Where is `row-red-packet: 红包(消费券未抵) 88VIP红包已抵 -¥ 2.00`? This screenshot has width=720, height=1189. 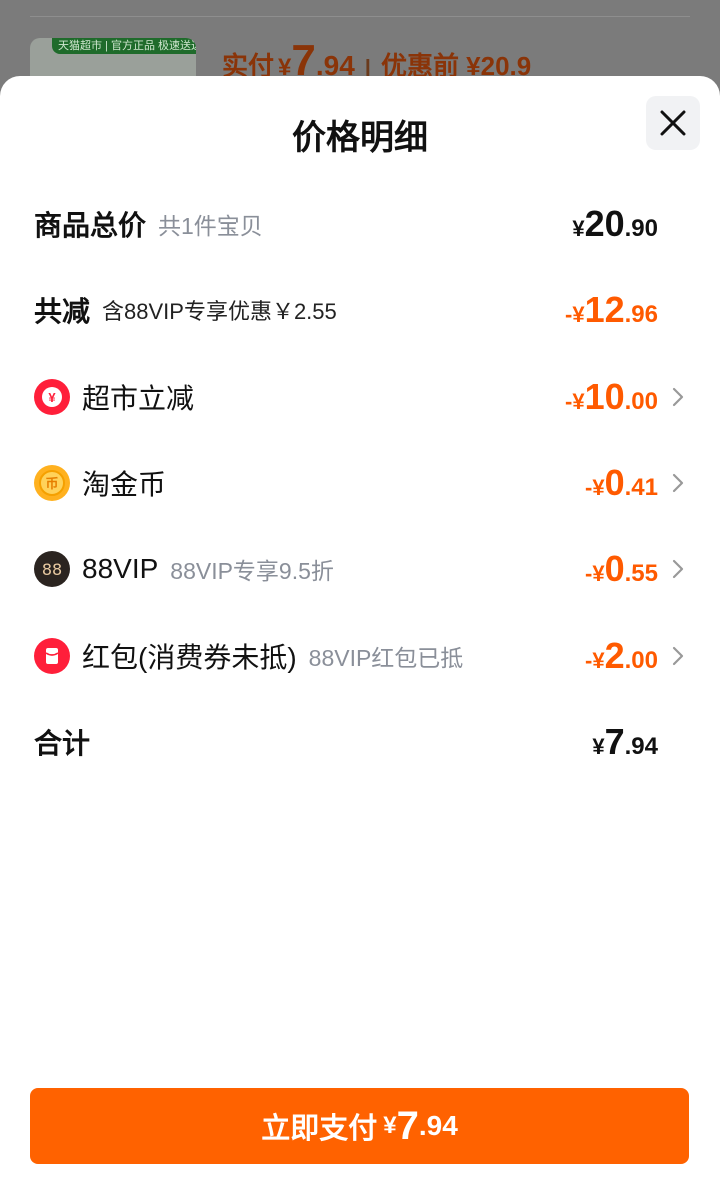
row-red-packet: 红包(消费券未抵) 88VIP红包已抵 -¥ 2.00 is located at coordinates (359, 656).